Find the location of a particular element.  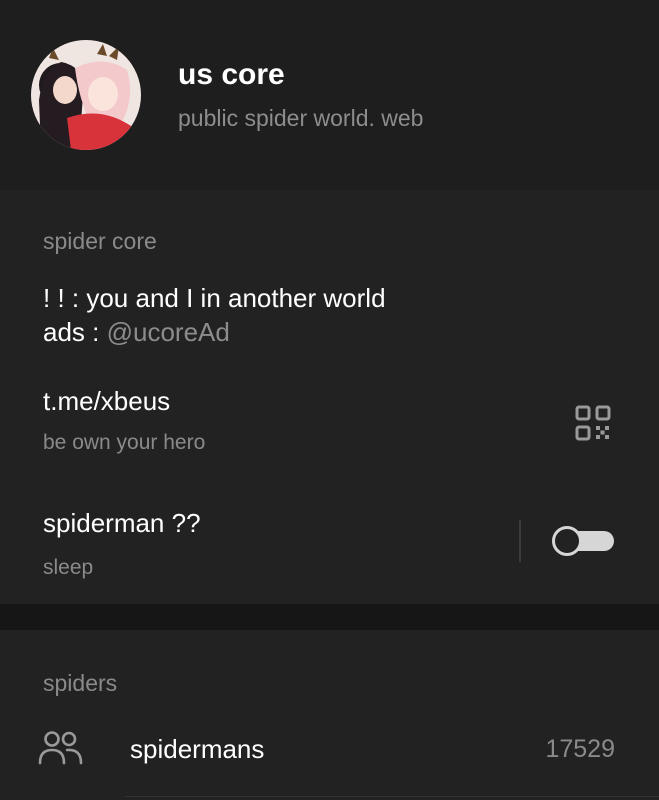

notifications-subtitle: sleep is located at coordinates (68, 567).